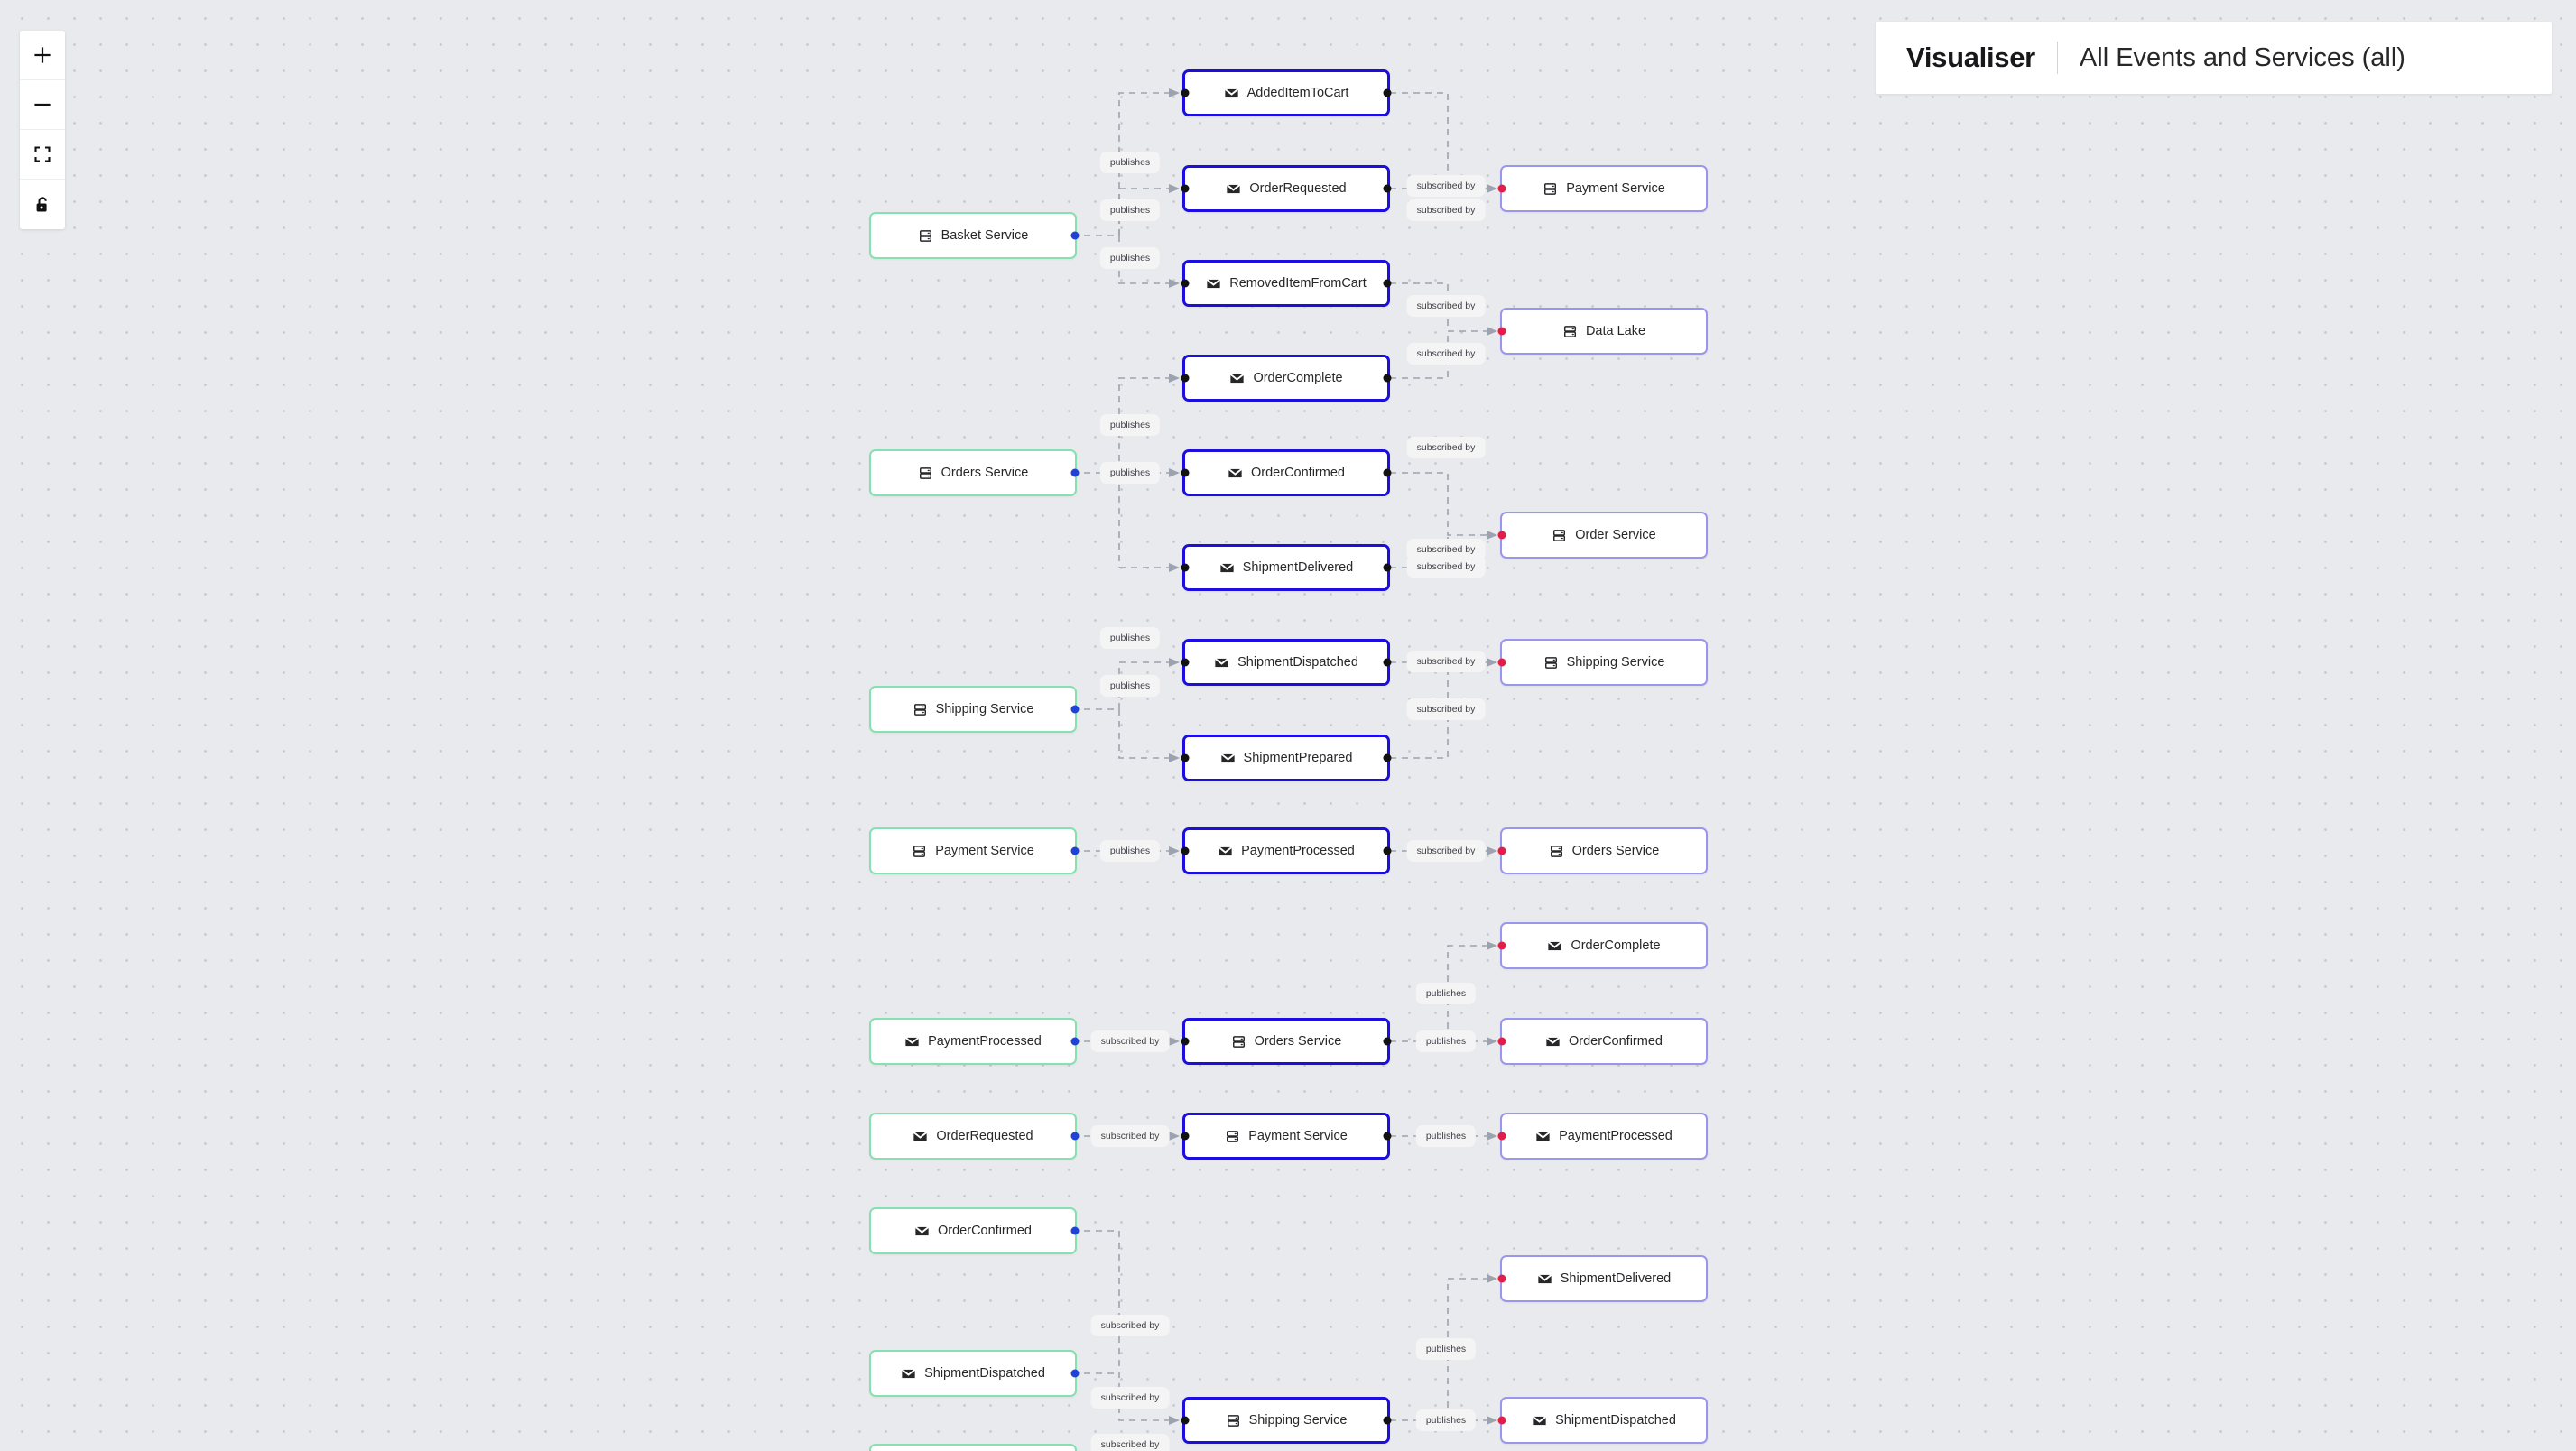 The height and width of the screenshot is (1451, 2576). Describe the element at coordinates (2242, 57) in the screenshot. I see `header-subtitle: All Events and Services (all)` at that location.